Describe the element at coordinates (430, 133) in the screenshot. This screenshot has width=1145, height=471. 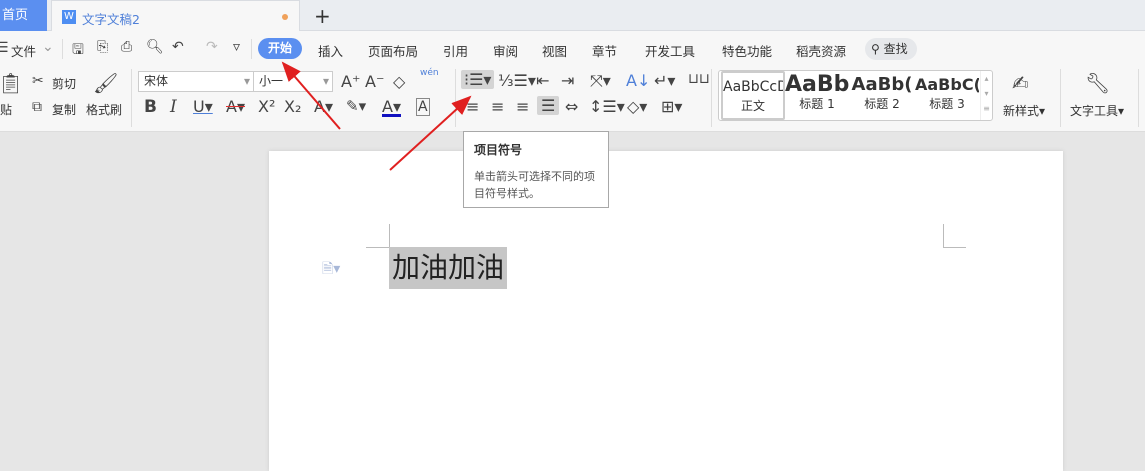
I see `red-arrow-bullets` at that location.